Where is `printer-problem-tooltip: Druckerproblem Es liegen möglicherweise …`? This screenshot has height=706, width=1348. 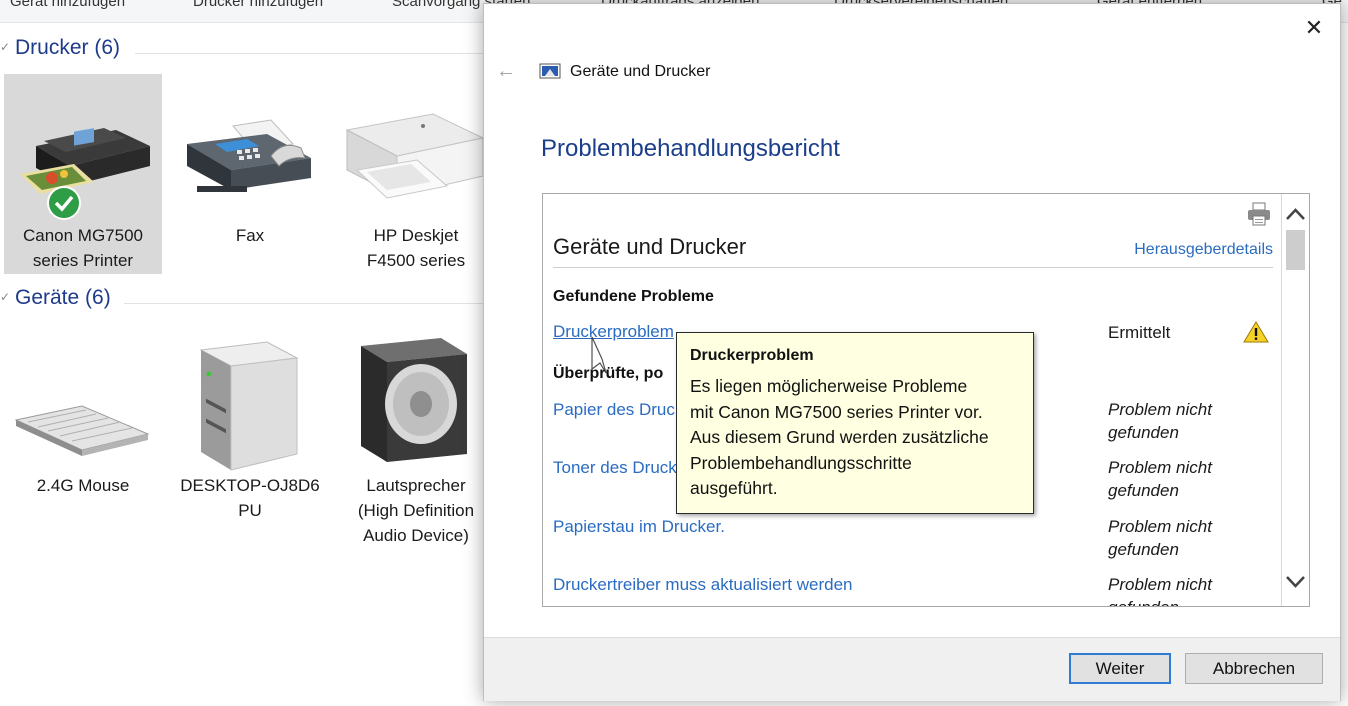
printer-problem-tooltip: Druckerproblem Es liegen möglicherweise … is located at coordinates (855, 423).